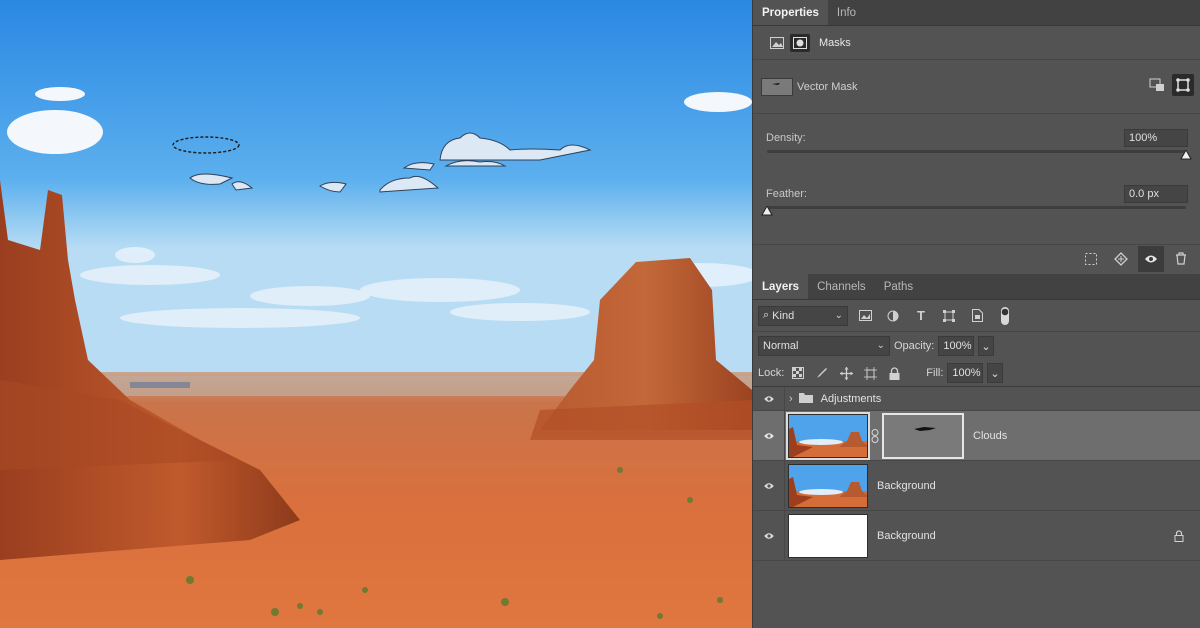 The image size is (1200, 628). I want to click on layer-name: Clouds, so click(990, 435).